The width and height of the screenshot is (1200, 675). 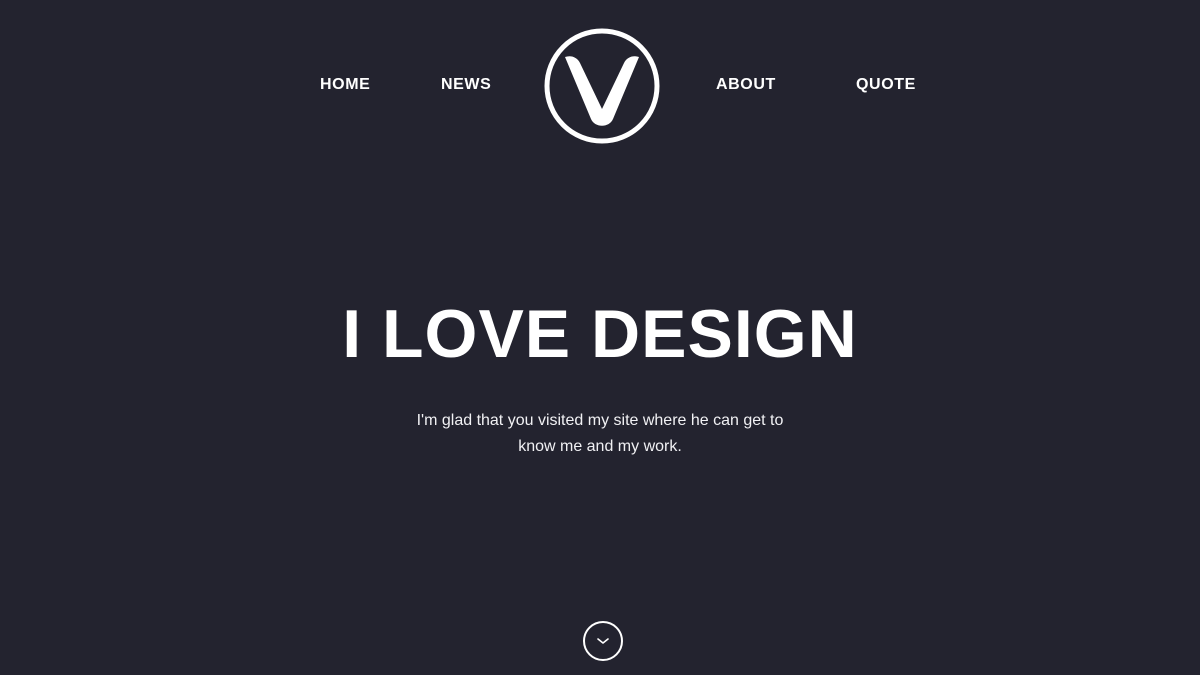 I want to click on scroll-down-button, so click(x=603, y=641).